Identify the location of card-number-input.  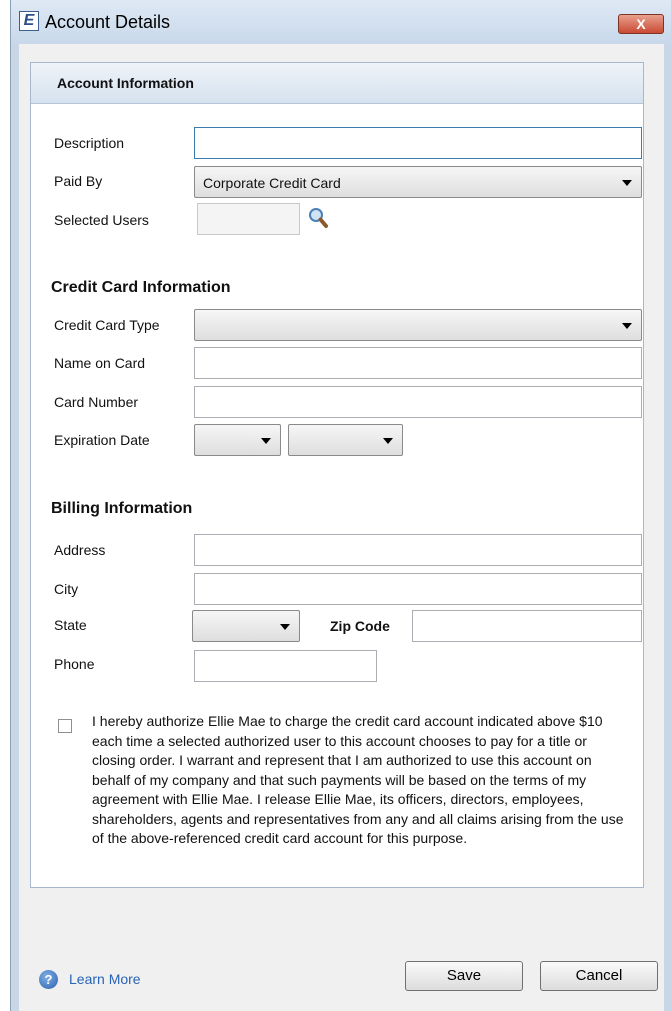
(418, 402).